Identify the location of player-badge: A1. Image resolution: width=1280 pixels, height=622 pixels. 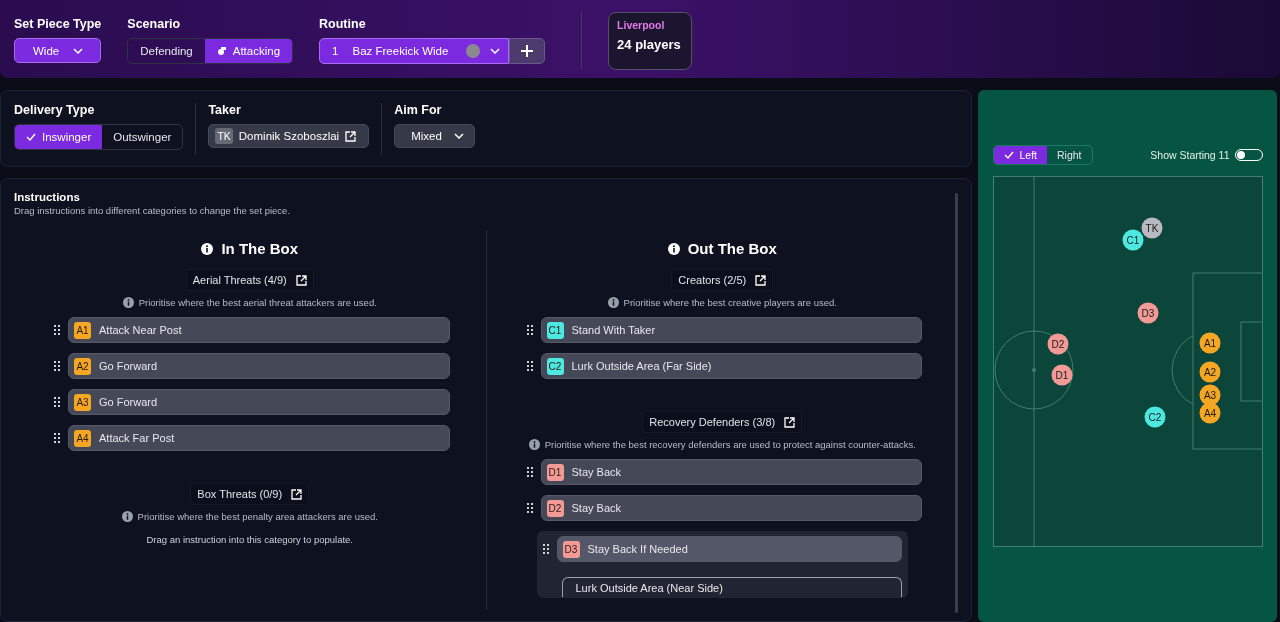
(82, 330).